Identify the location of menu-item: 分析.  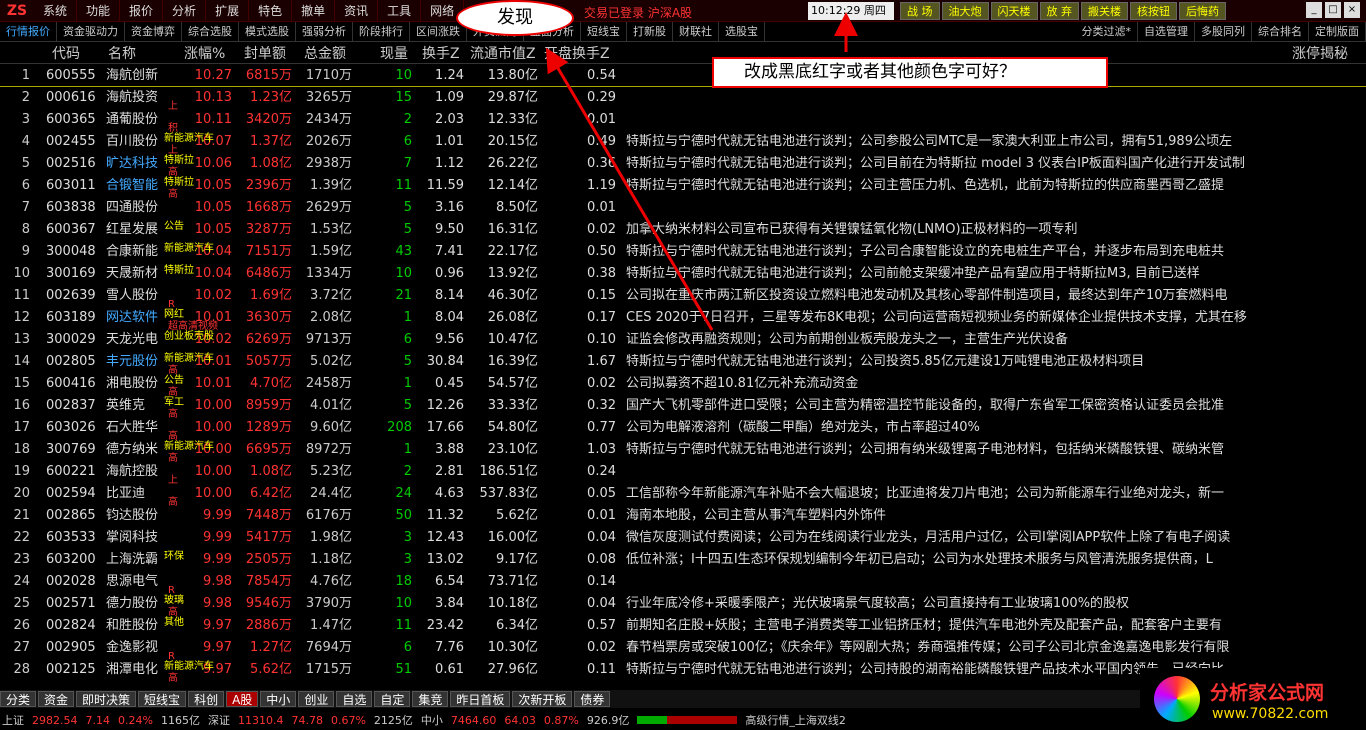
(185, 11).